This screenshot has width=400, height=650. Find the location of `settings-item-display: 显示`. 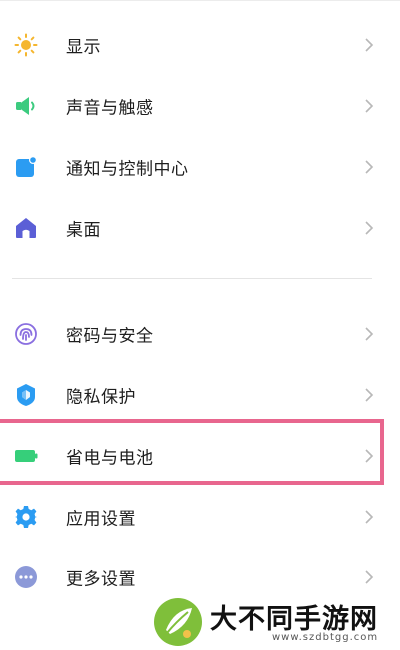

settings-item-display: 显示 is located at coordinates (200, 45).